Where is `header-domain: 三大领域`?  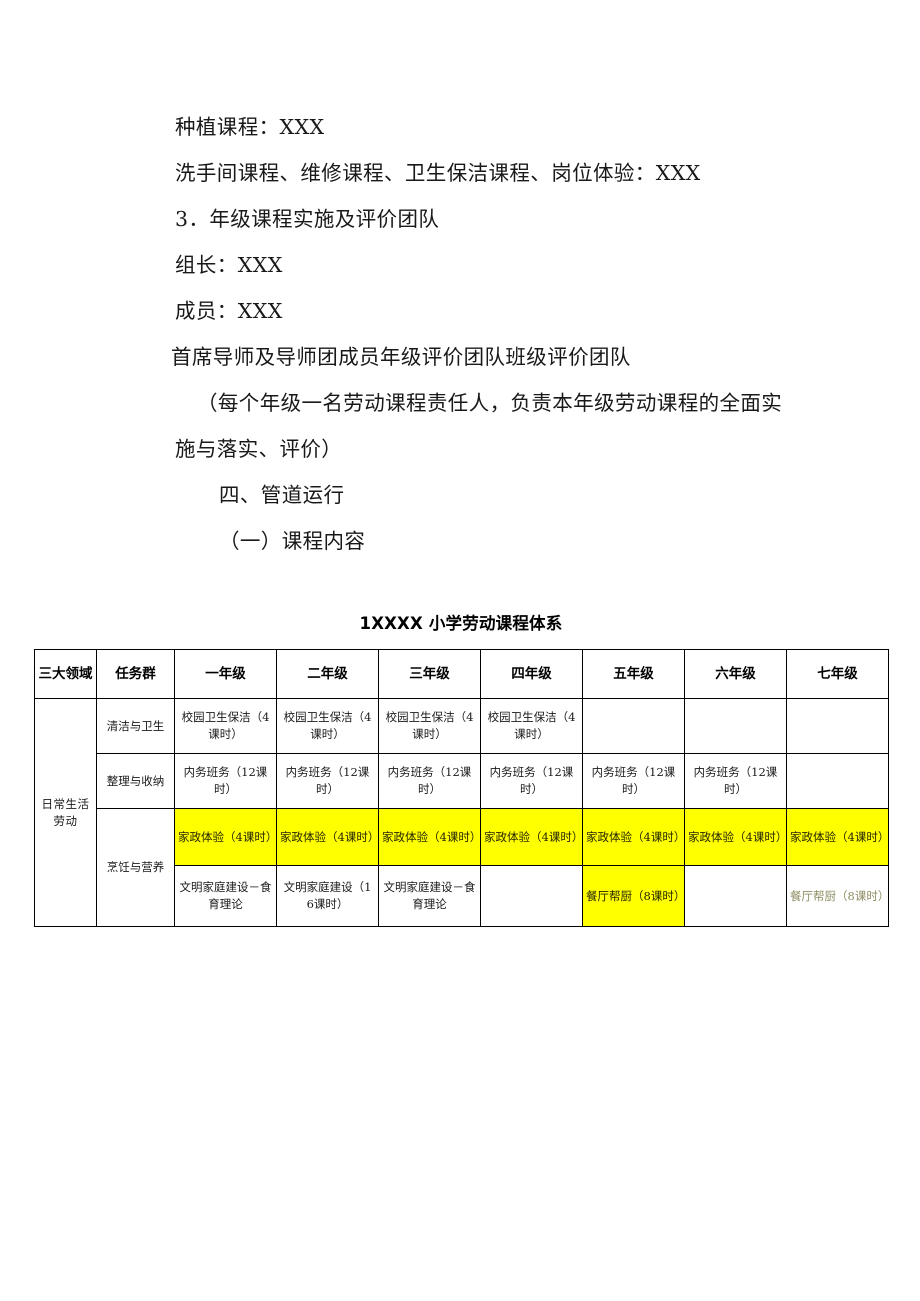 header-domain: 三大领域 is located at coordinates (65, 674).